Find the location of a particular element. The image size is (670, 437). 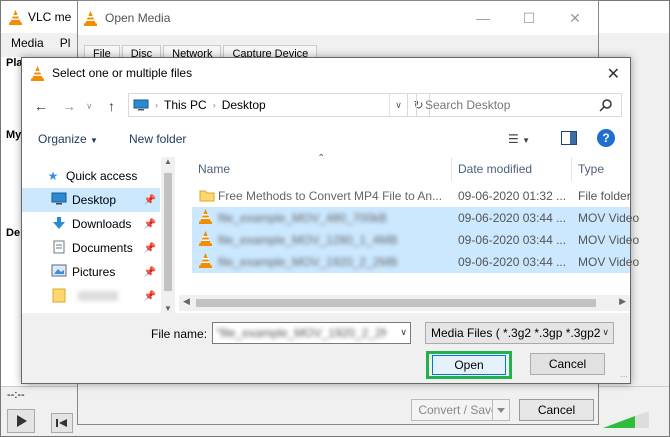

file-name: file_example_MOV_1280_1_4MB is located at coordinates (308, 240).